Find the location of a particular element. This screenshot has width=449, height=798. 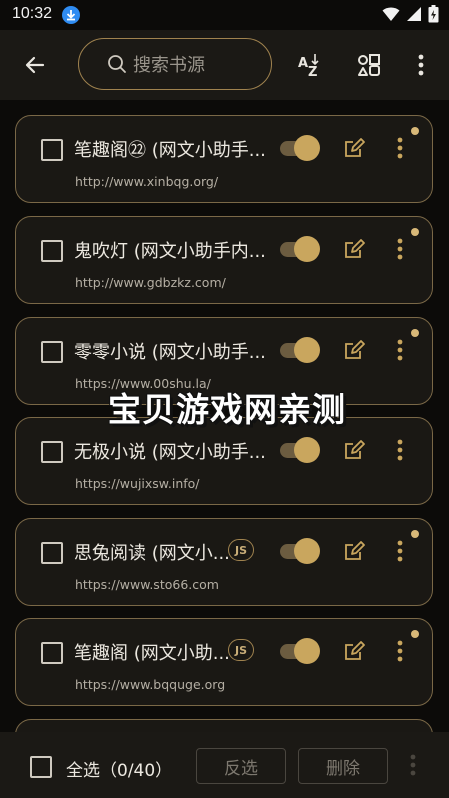

source-card: 思兔阅读 (网文小... JS https://www.sto66.com is located at coordinates (224, 562).